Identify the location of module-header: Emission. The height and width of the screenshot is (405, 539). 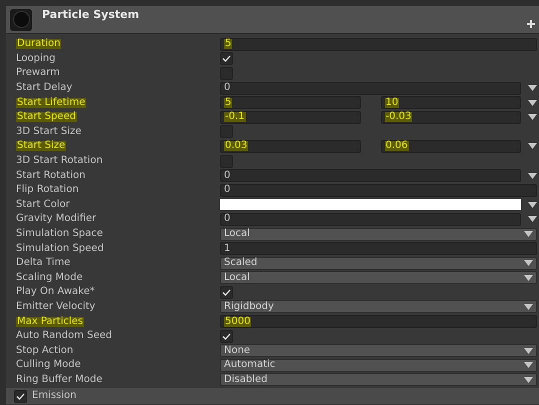
(272, 396).